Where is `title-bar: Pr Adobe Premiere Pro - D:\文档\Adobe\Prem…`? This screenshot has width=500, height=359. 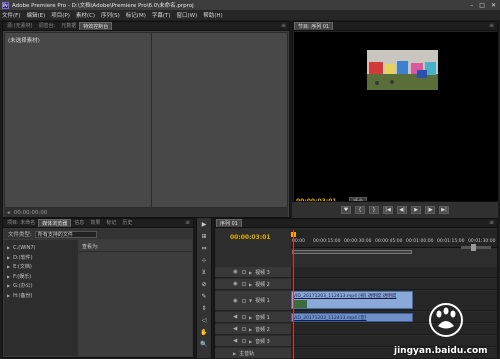
title-bar: Pr Adobe Premiere Pro - D:\文档\Adobe\Prem… is located at coordinates (250, 5).